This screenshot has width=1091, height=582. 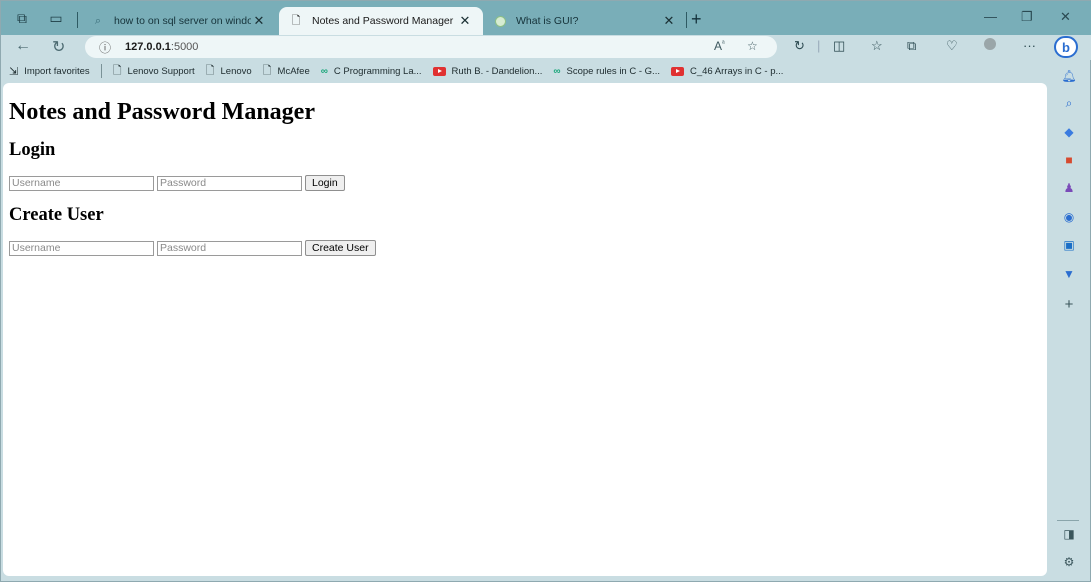 I want to click on bookmark-label: McAfee, so click(x=293, y=71).